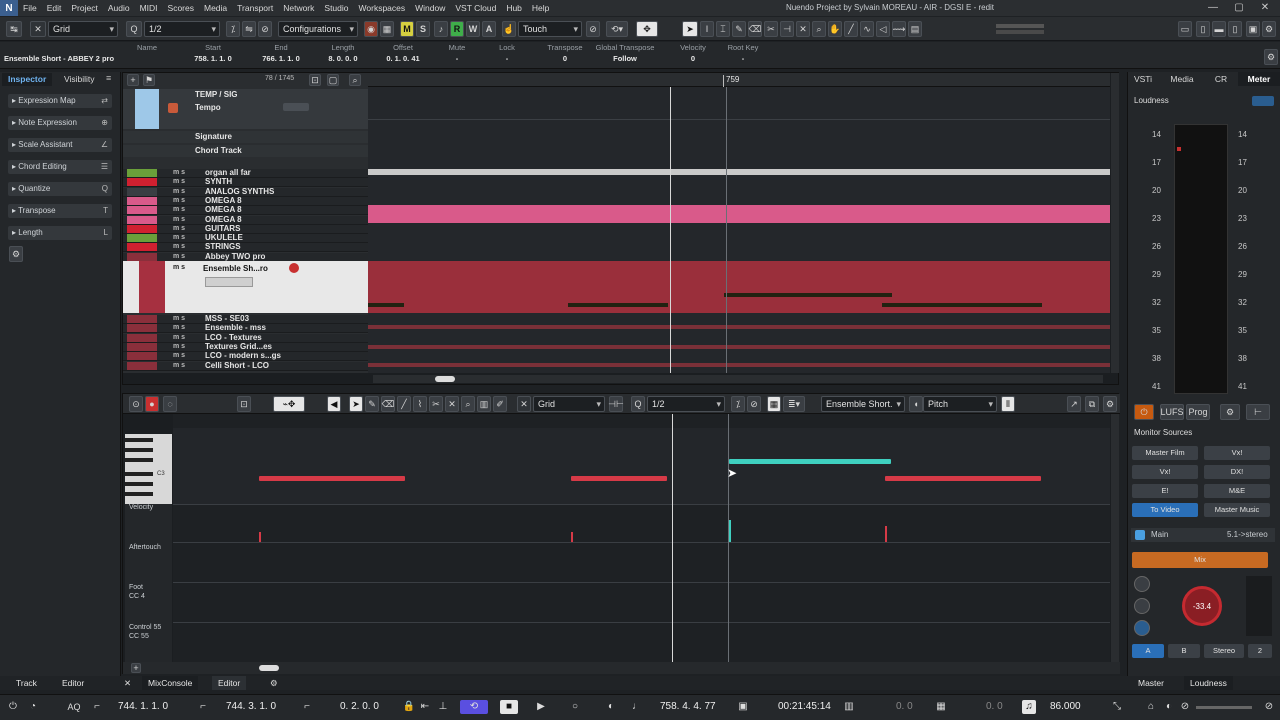 The height and width of the screenshot is (720, 1280). I want to click on tab-cr: CR, so click(1221, 79).